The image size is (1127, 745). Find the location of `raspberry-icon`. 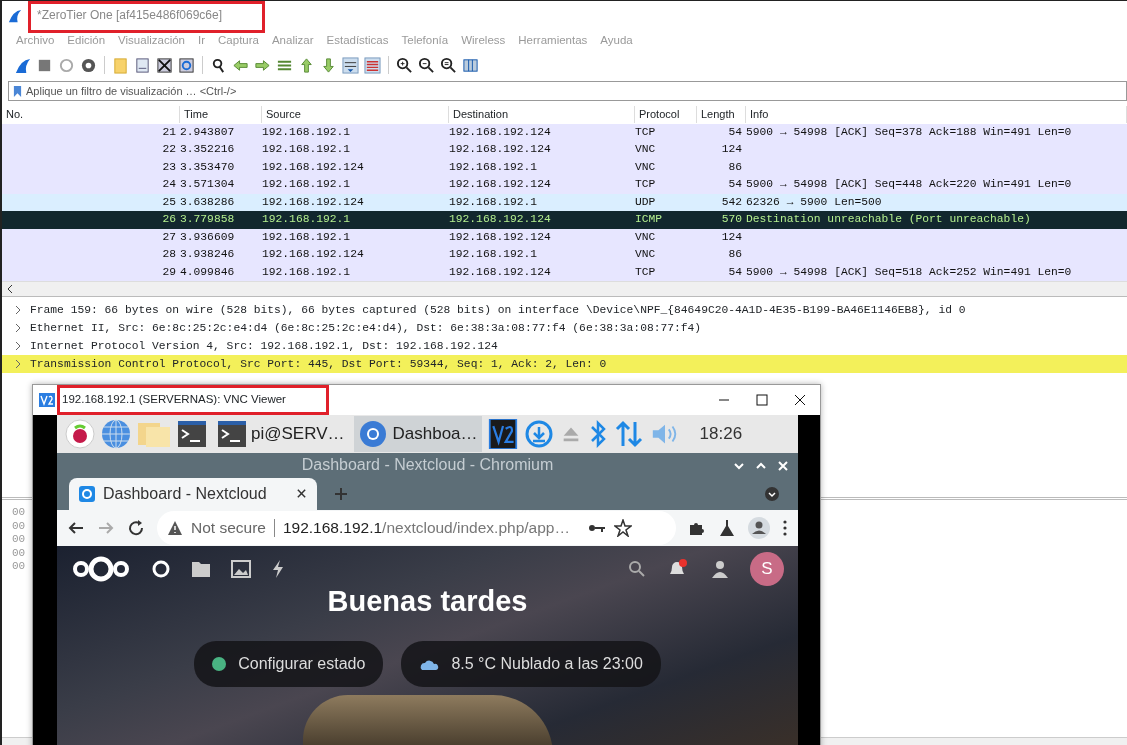

raspberry-icon is located at coordinates (80, 434).